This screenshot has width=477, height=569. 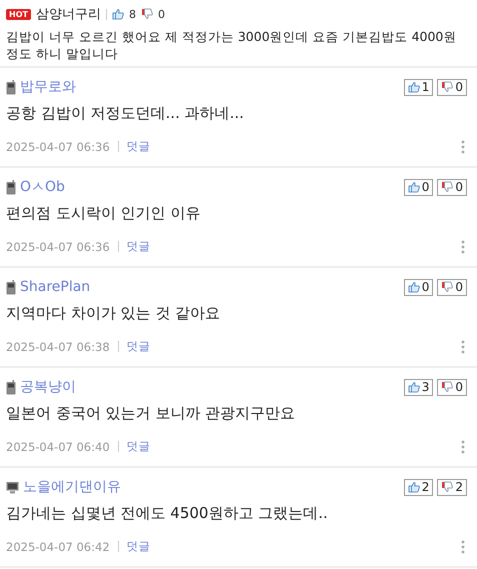 What do you see at coordinates (48, 387) in the screenshot?
I see `comment-author: 공복냥이` at bounding box center [48, 387].